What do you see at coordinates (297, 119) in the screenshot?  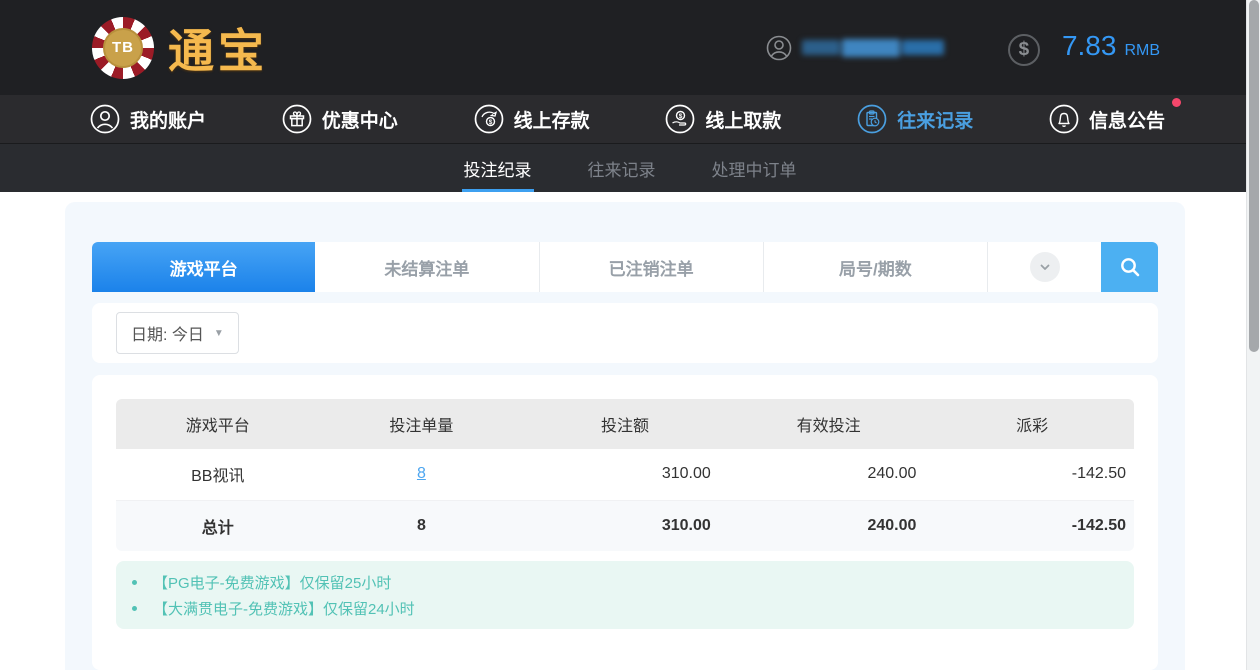 I see `gift-icon` at bounding box center [297, 119].